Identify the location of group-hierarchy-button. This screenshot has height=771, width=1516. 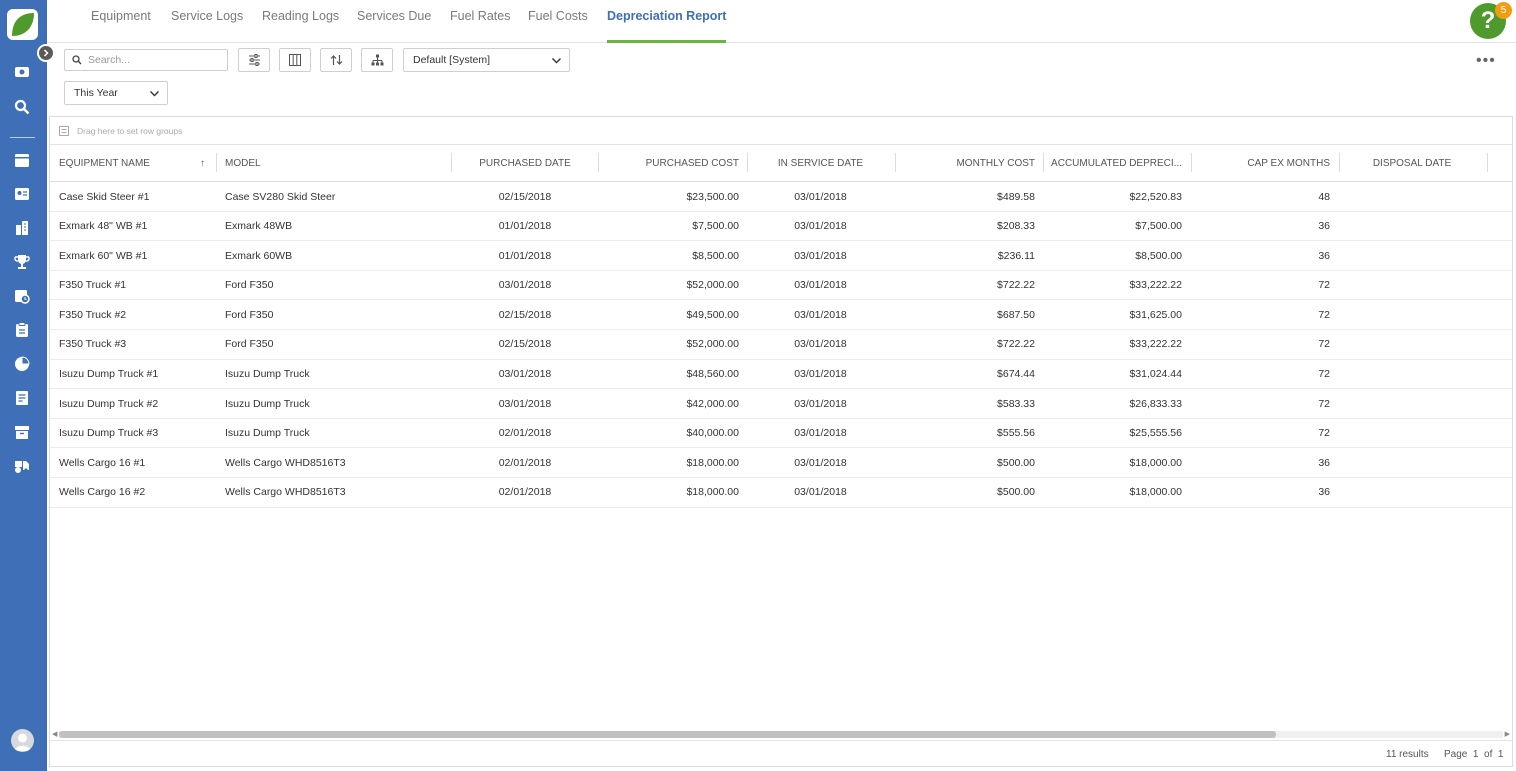
(377, 60).